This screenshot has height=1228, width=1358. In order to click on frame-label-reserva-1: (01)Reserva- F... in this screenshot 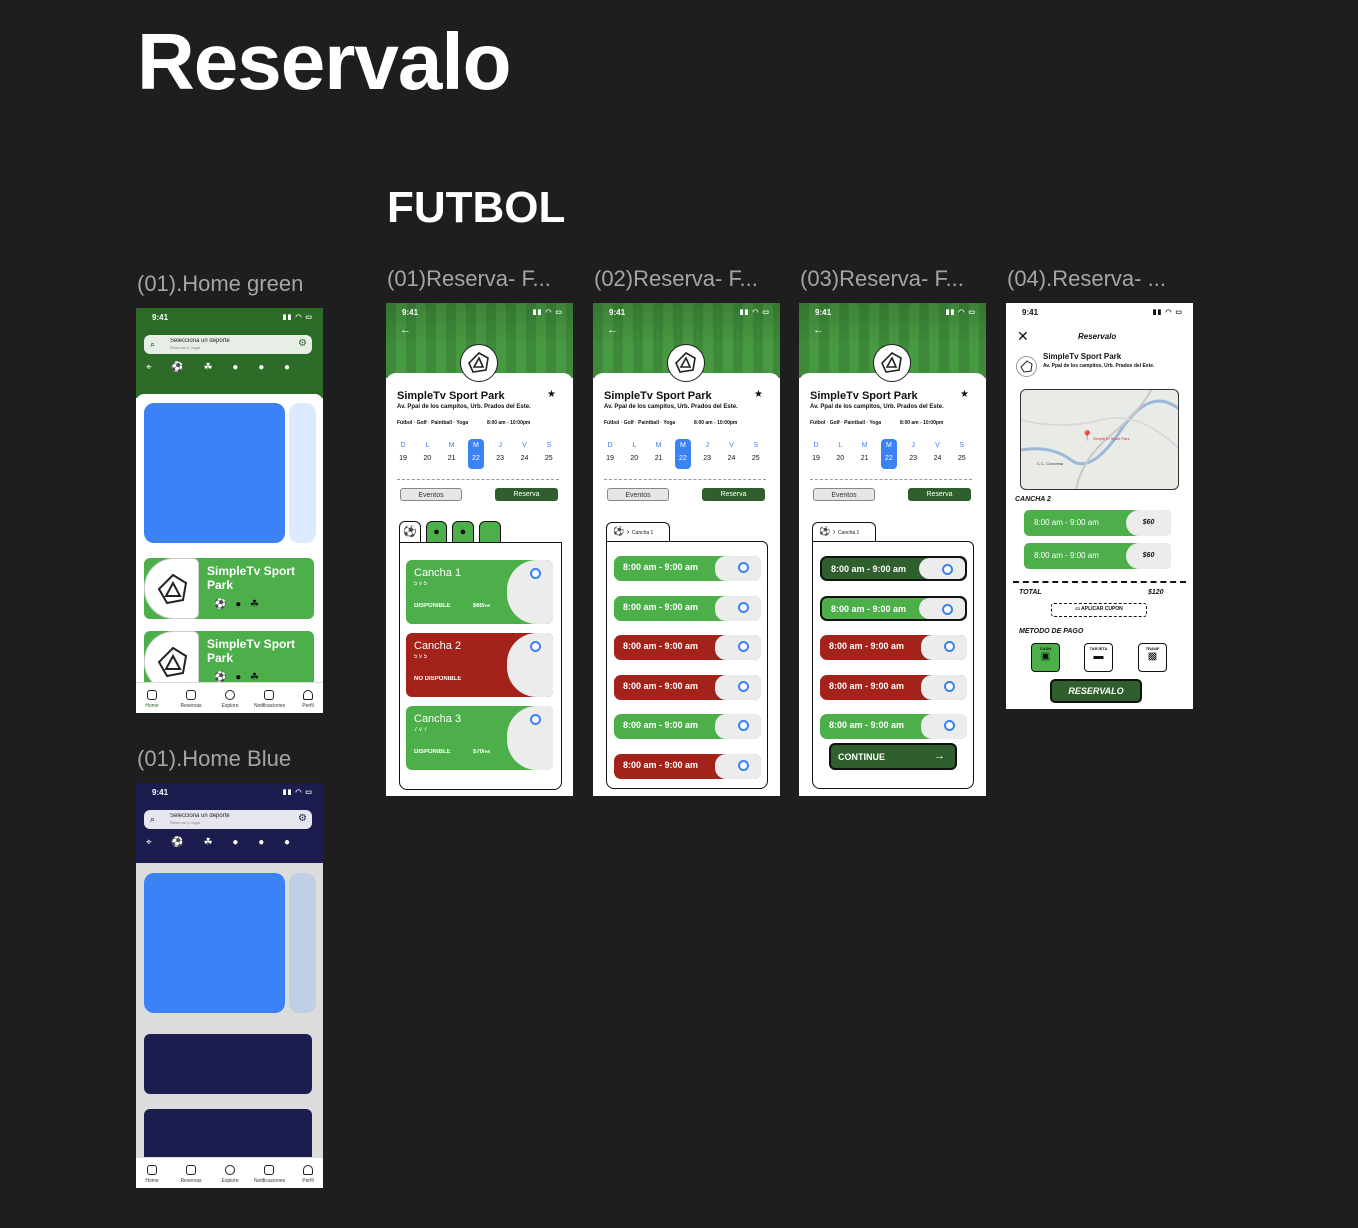, I will do `click(469, 279)`.